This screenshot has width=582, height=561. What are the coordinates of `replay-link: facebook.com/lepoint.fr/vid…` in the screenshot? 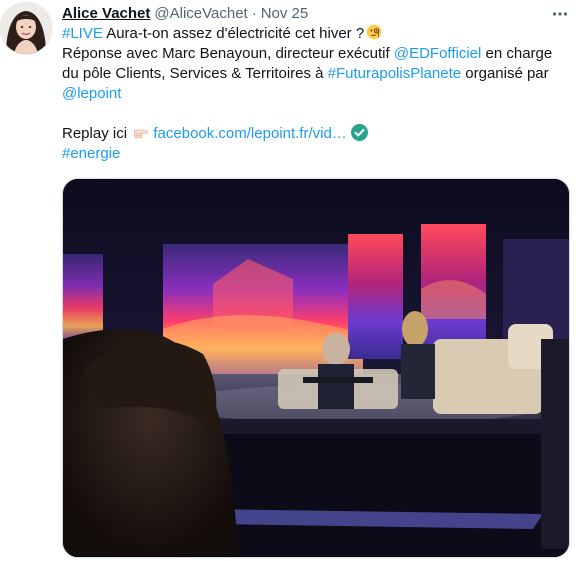 It's located at (249, 133).